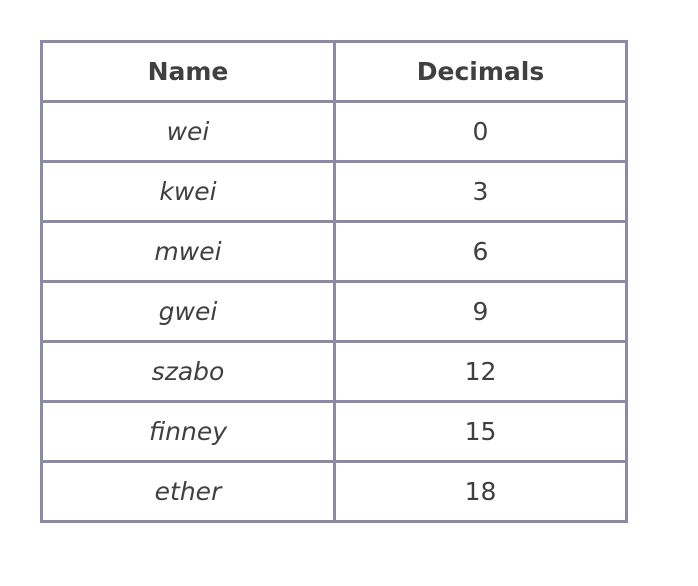 The image size is (698, 586). I want to click on unit-decimals: 12, so click(480, 371).